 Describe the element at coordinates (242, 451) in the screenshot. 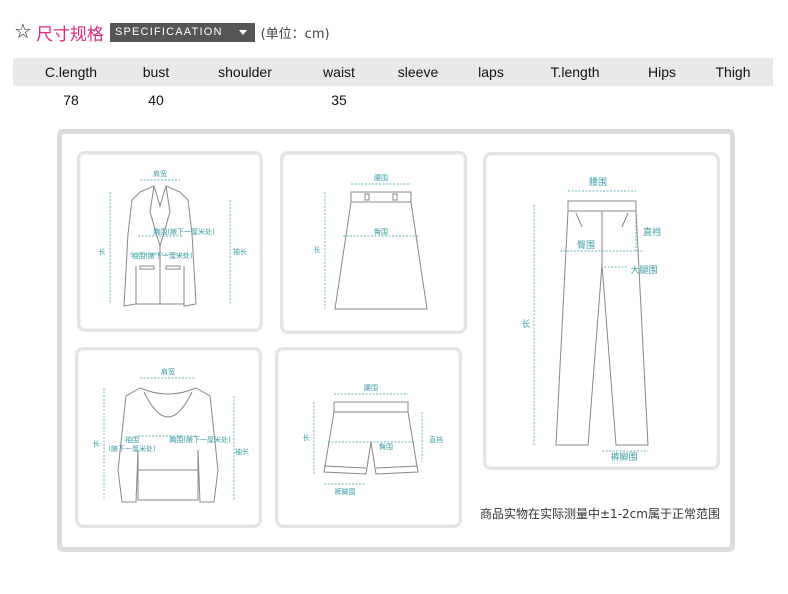

I see `sweater-sleeve-label: 袖长` at that location.